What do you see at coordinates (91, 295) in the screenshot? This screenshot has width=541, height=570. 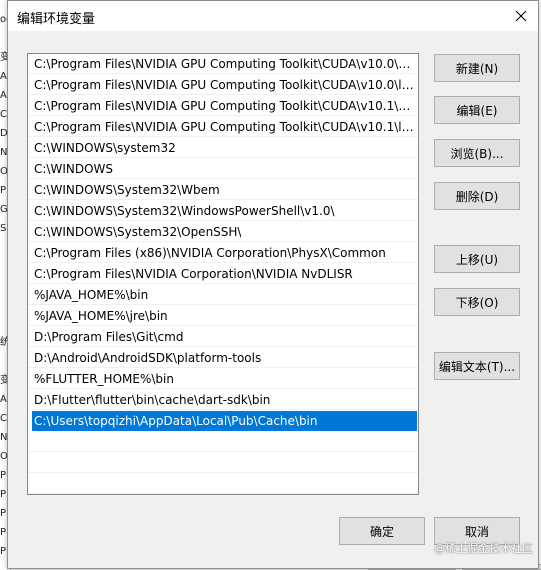 I see `path-list-item-text: %JAVA_HOME%\bin` at bounding box center [91, 295].